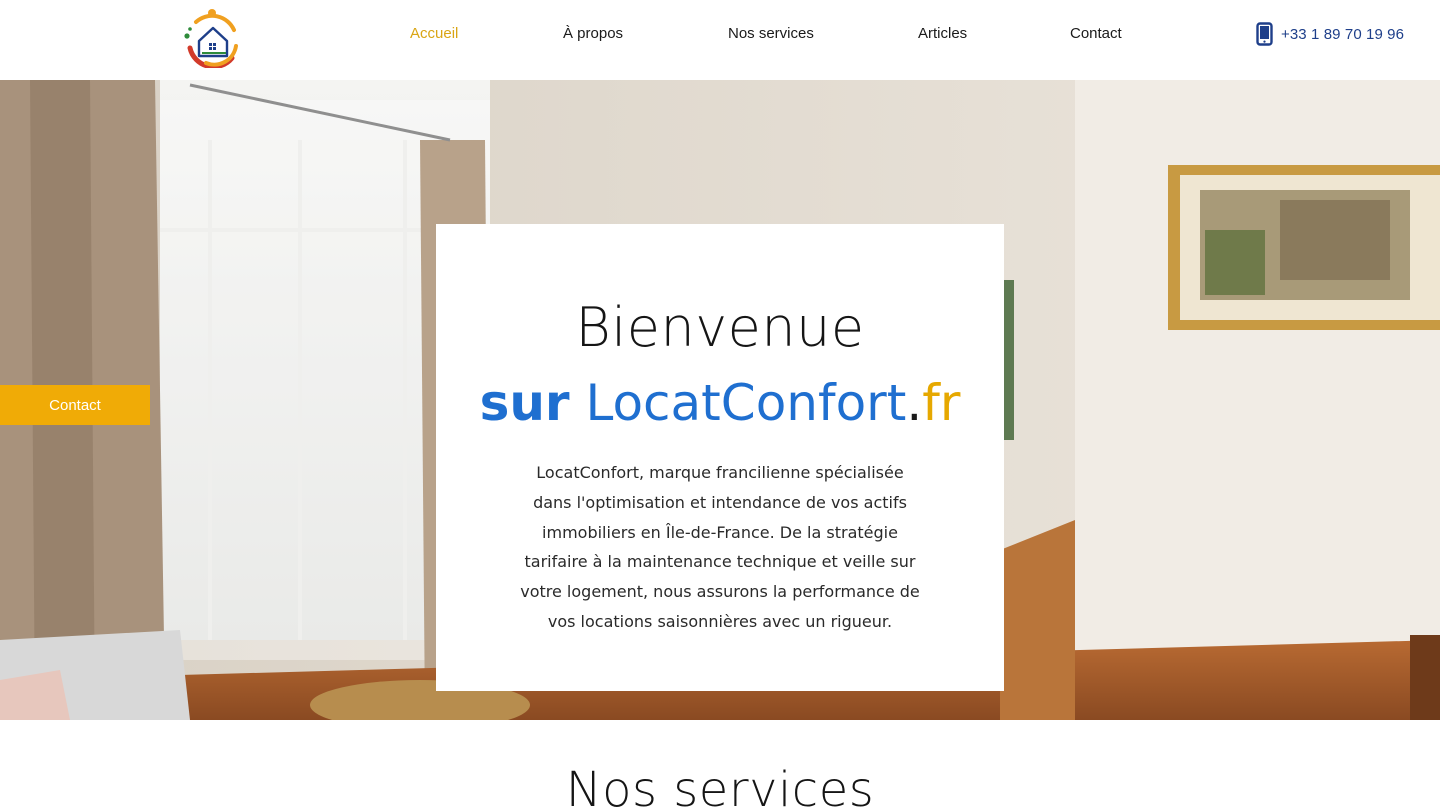 This screenshot has height=810, width=1440. Describe the element at coordinates (942, 33) in the screenshot. I see `nav-item-articles: Articles` at that location.